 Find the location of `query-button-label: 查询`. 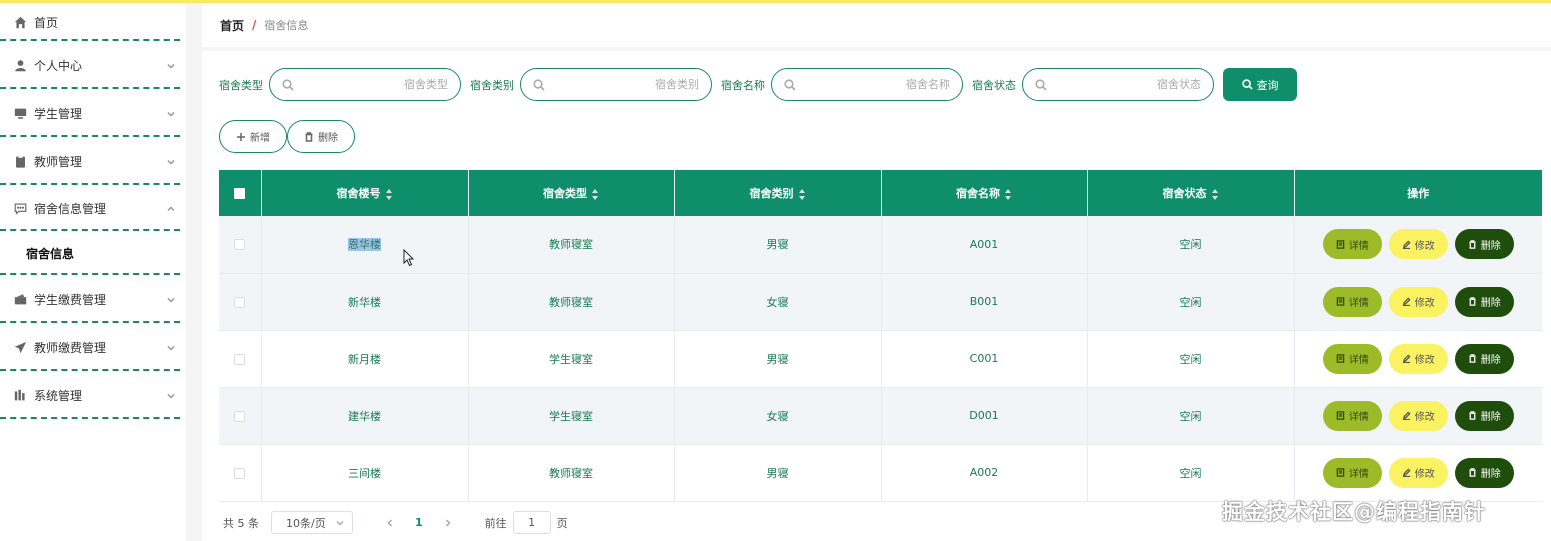

query-button-label: 查询 is located at coordinates (1267, 85).